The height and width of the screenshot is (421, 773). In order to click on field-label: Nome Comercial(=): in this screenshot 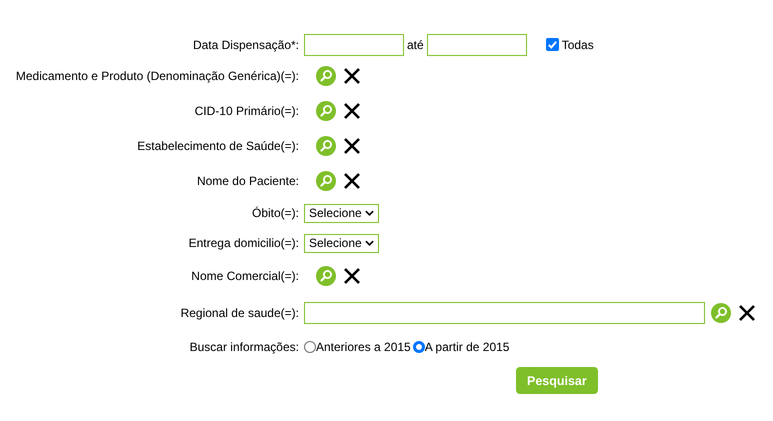, I will do `click(245, 275)`.